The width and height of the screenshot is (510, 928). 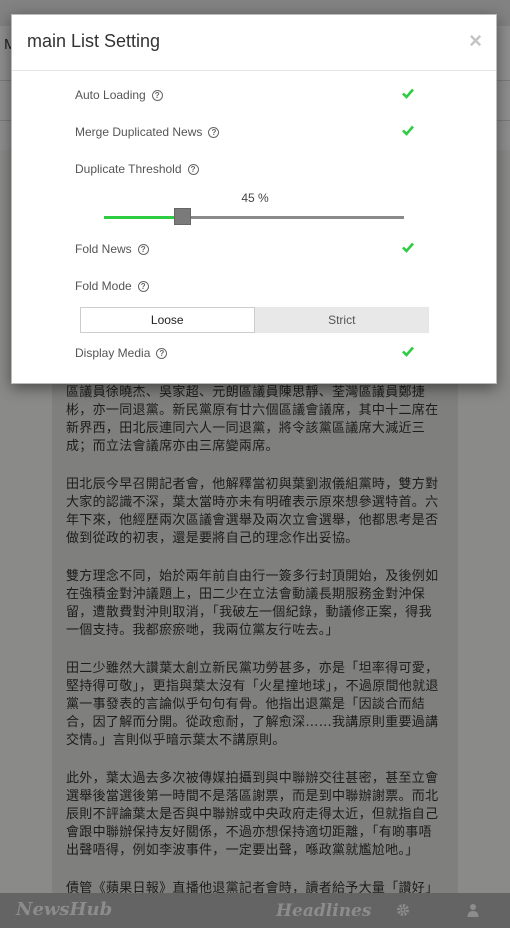 I want to click on setting-merge-duplicated-news: Merge Duplicated News?, so click(x=246, y=132).